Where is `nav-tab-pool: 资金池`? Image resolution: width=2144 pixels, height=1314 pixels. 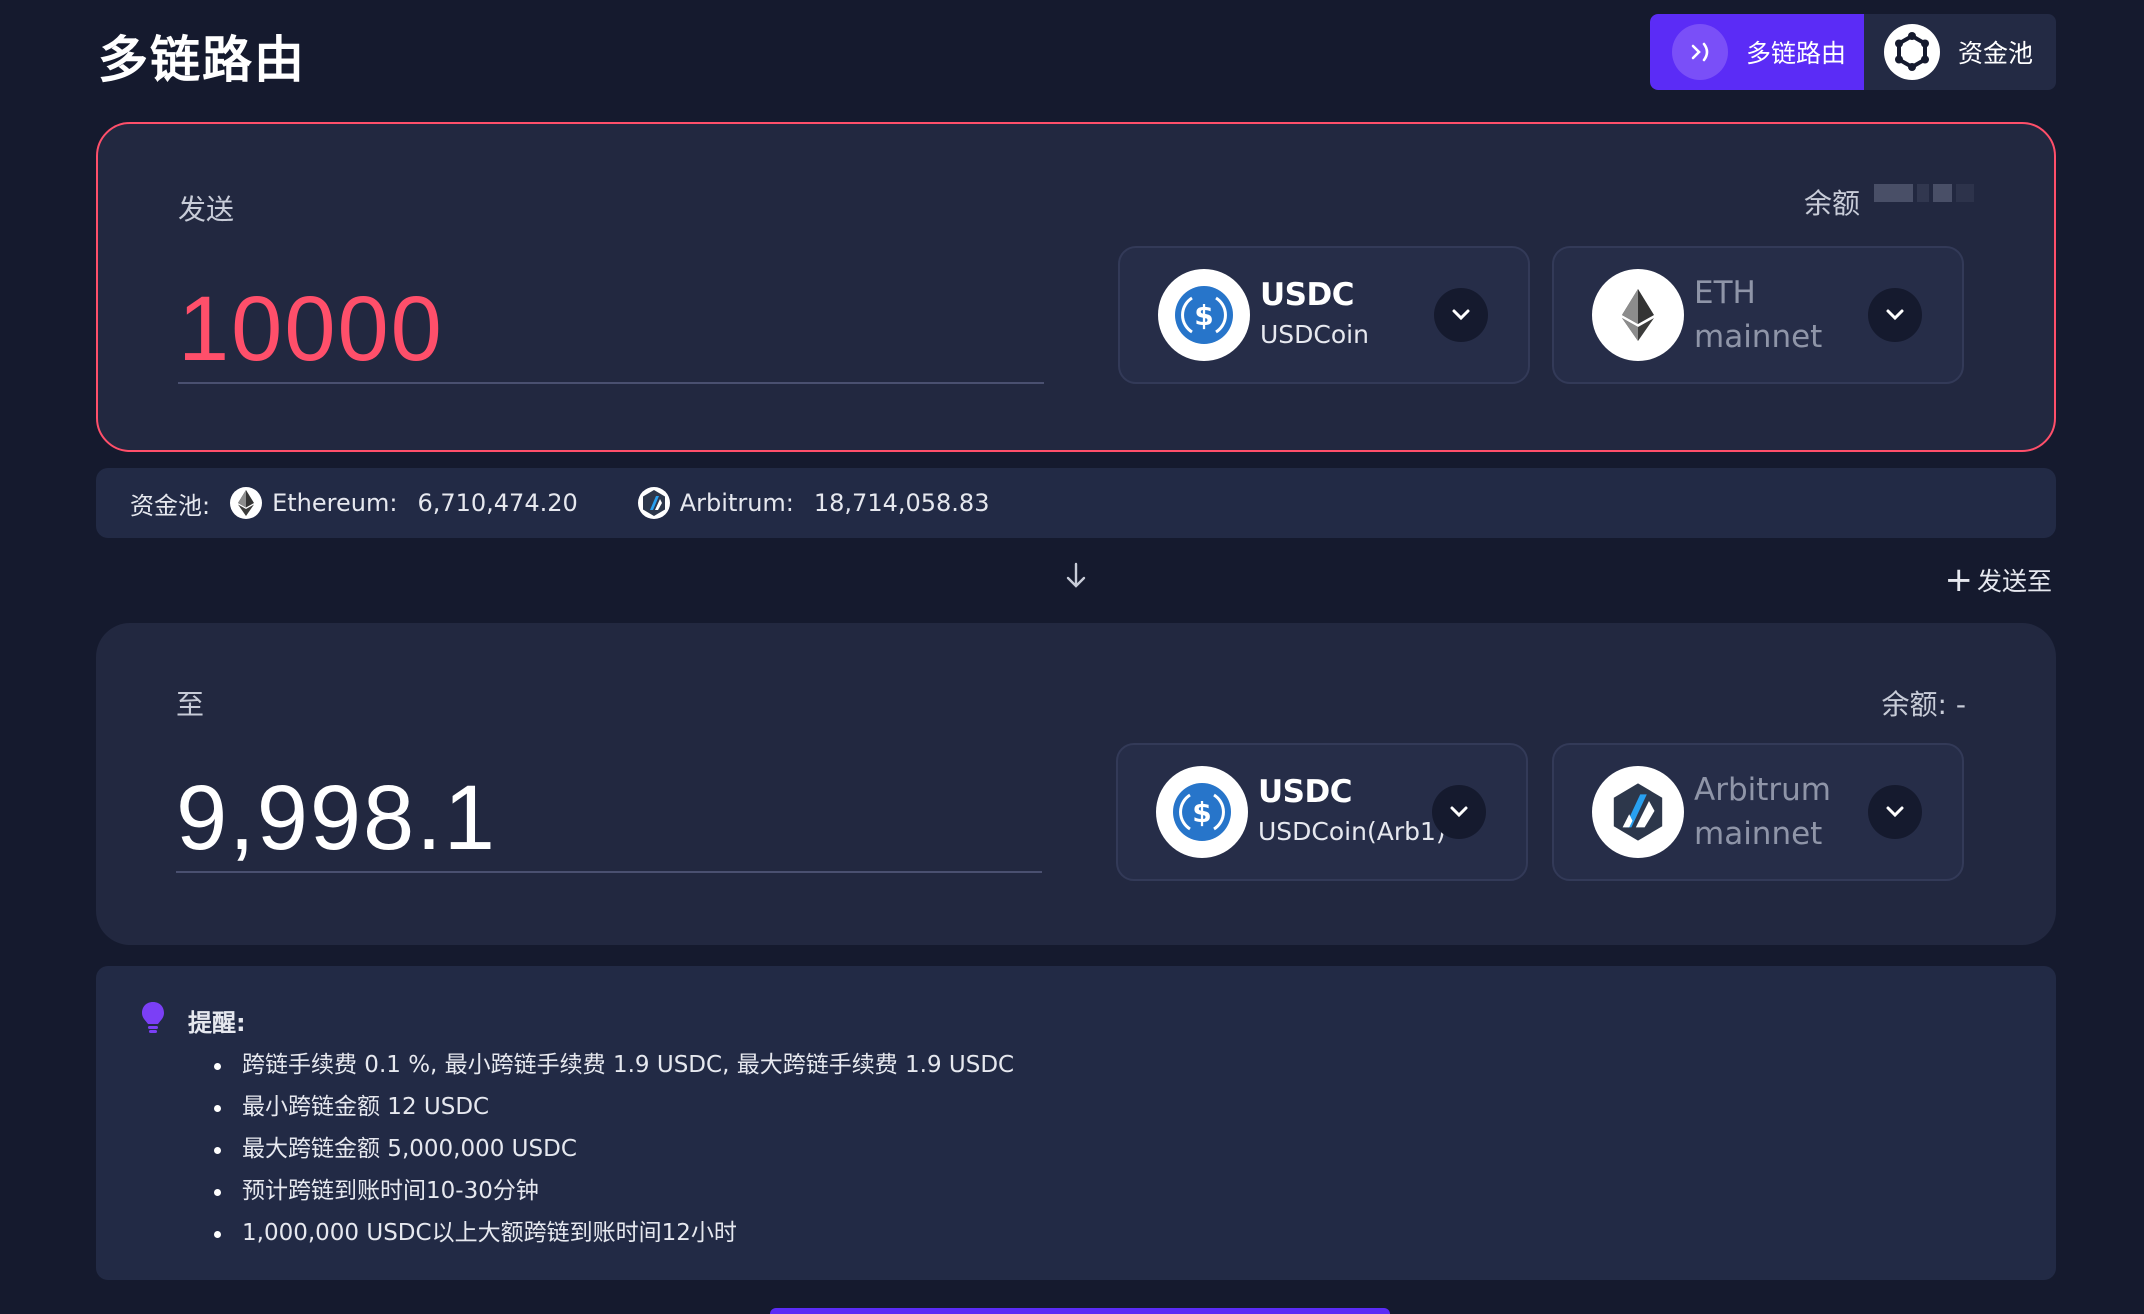 nav-tab-pool: 资金池 is located at coordinates (1960, 52).